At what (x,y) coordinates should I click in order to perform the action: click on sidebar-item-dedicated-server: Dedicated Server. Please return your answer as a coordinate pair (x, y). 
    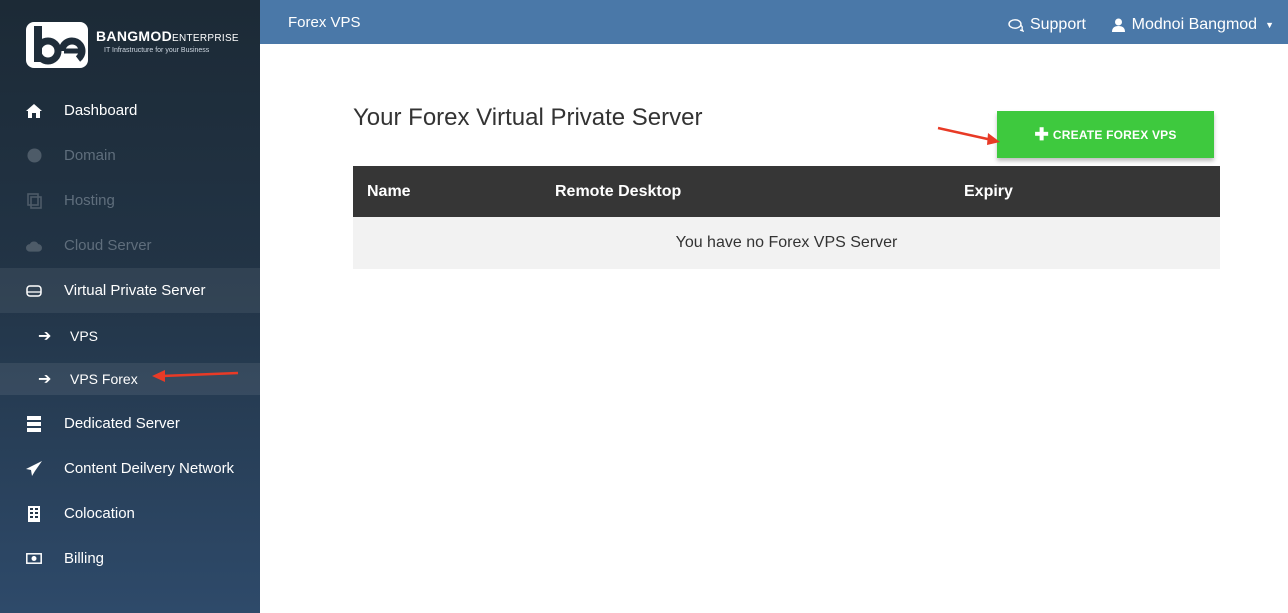
    Looking at the image, I should click on (130, 423).